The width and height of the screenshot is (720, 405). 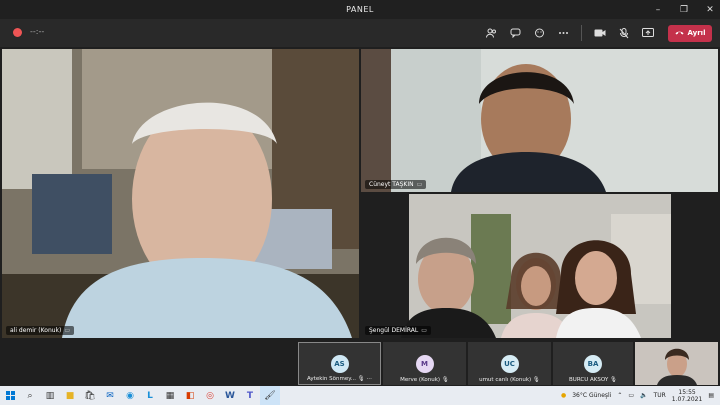 I want to click on close-button: ✕, so click(x=710, y=10).